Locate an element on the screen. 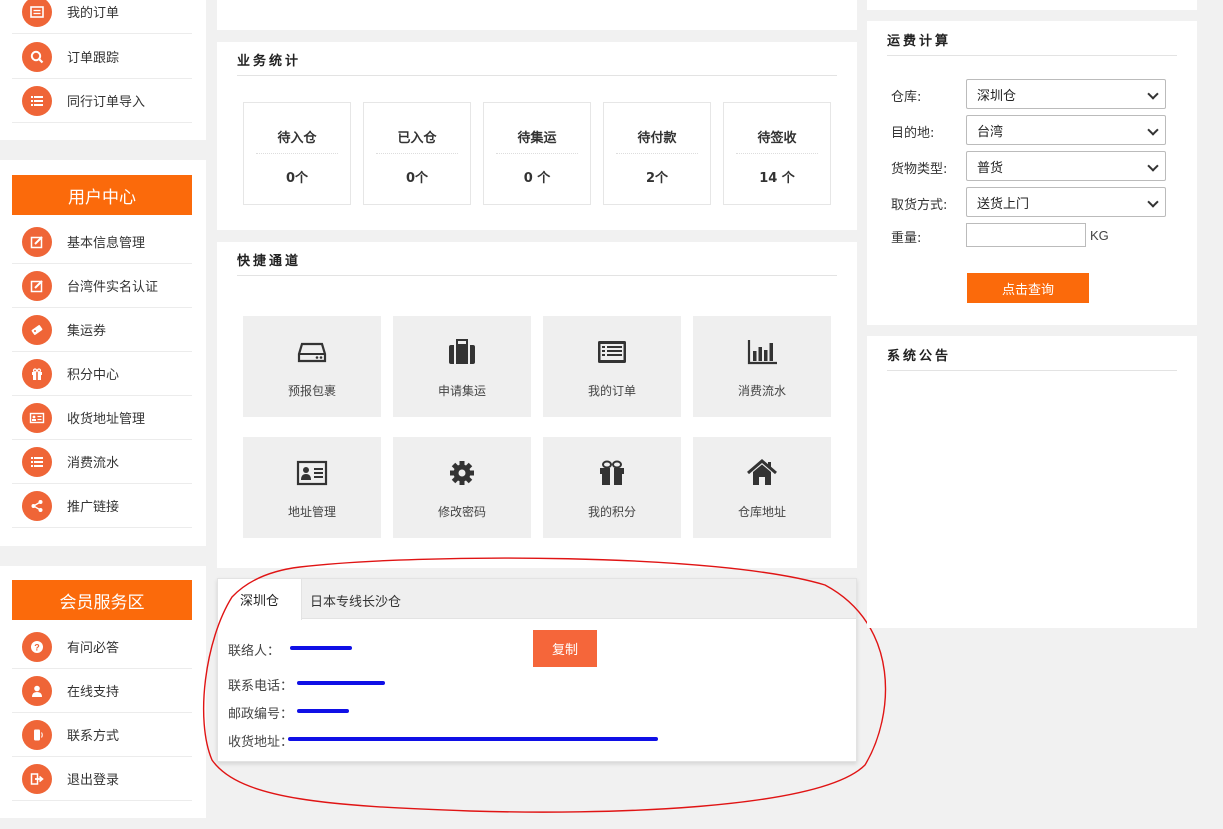 The image size is (1223, 829). share-icon is located at coordinates (37, 505).